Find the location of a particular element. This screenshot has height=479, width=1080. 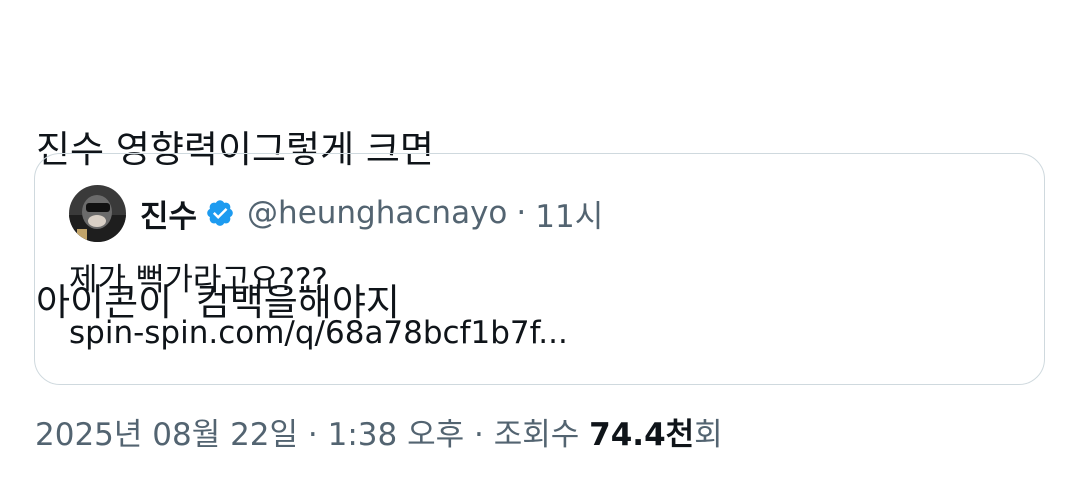

views-count: 74.4천 is located at coordinates (642, 435).